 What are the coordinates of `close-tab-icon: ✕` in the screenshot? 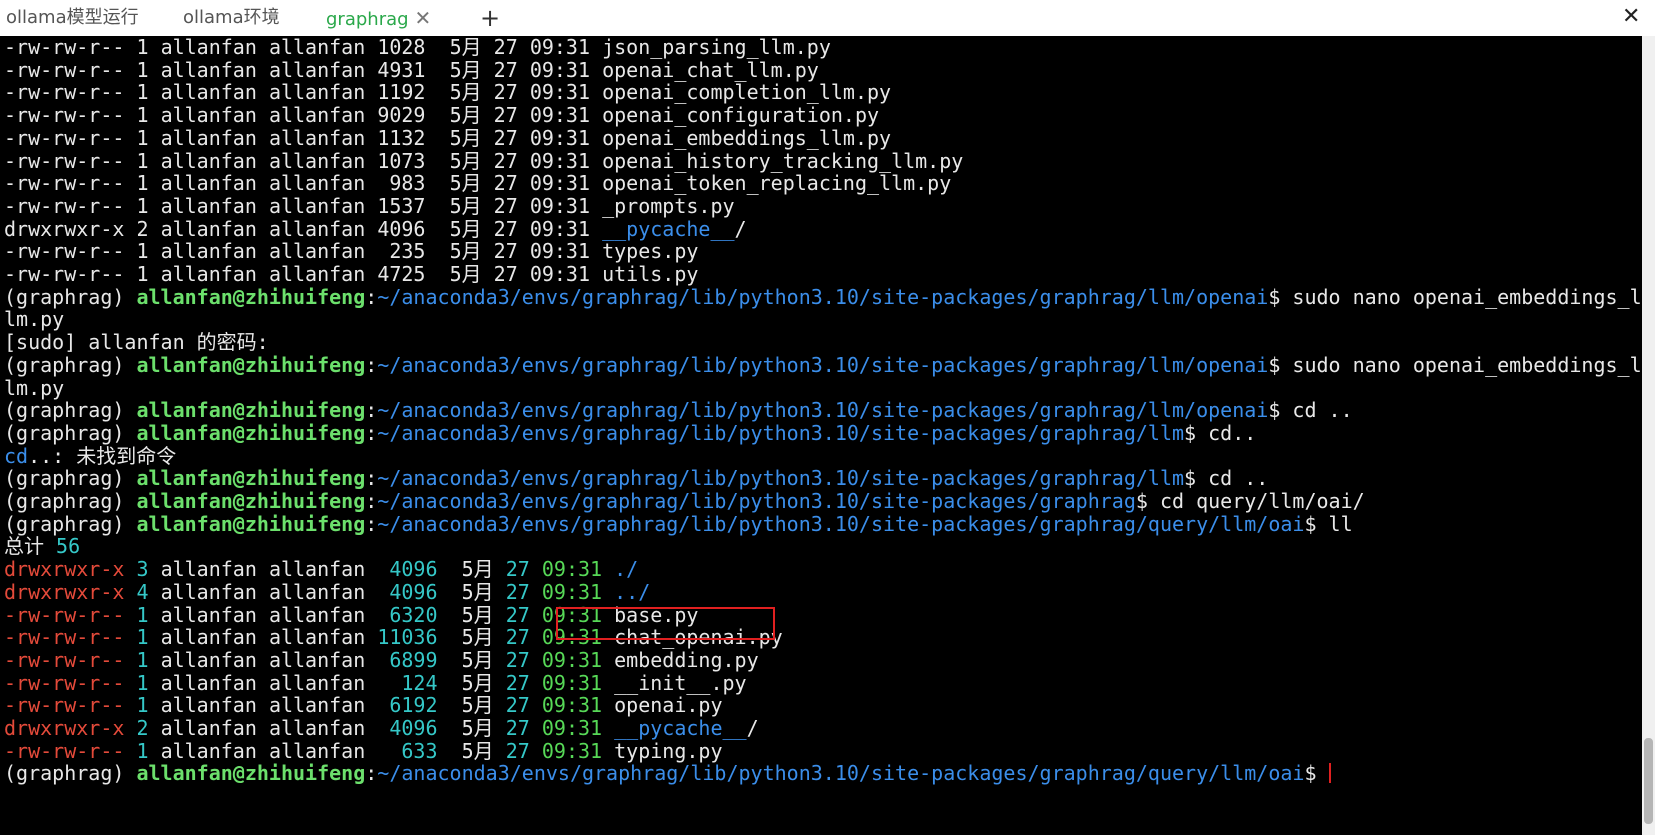 It's located at (423, 18).